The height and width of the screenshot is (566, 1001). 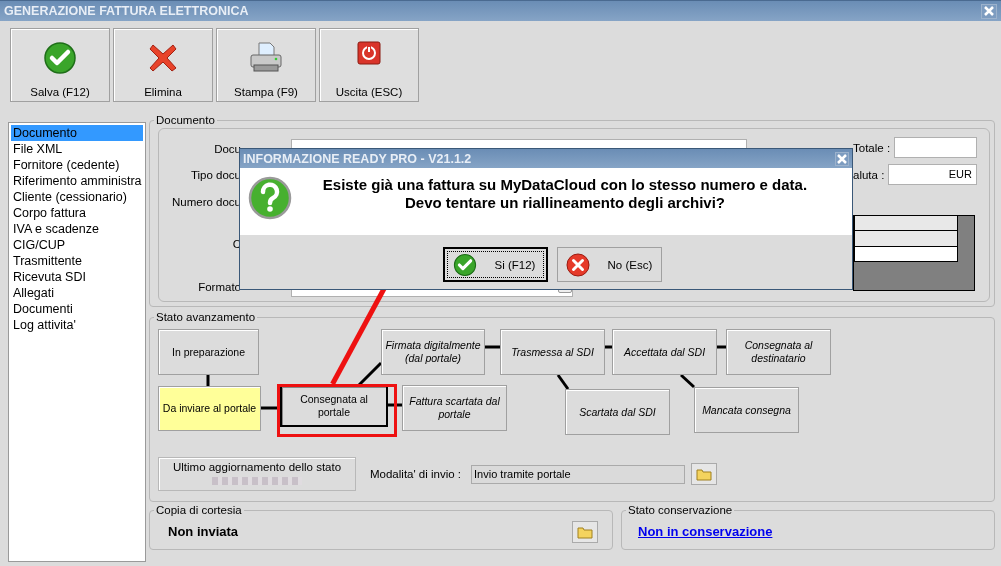 What do you see at coordinates (206, 317) in the screenshot?
I see `group-title: Stato avanzamento` at bounding box center [206, 317].